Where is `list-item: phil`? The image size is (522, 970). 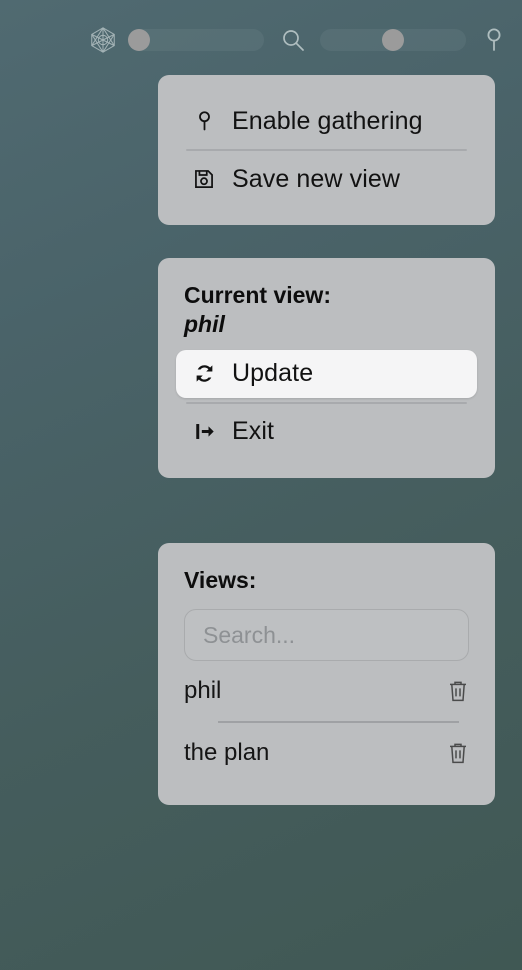
list-item: phil is located at coordinates (326, 691).